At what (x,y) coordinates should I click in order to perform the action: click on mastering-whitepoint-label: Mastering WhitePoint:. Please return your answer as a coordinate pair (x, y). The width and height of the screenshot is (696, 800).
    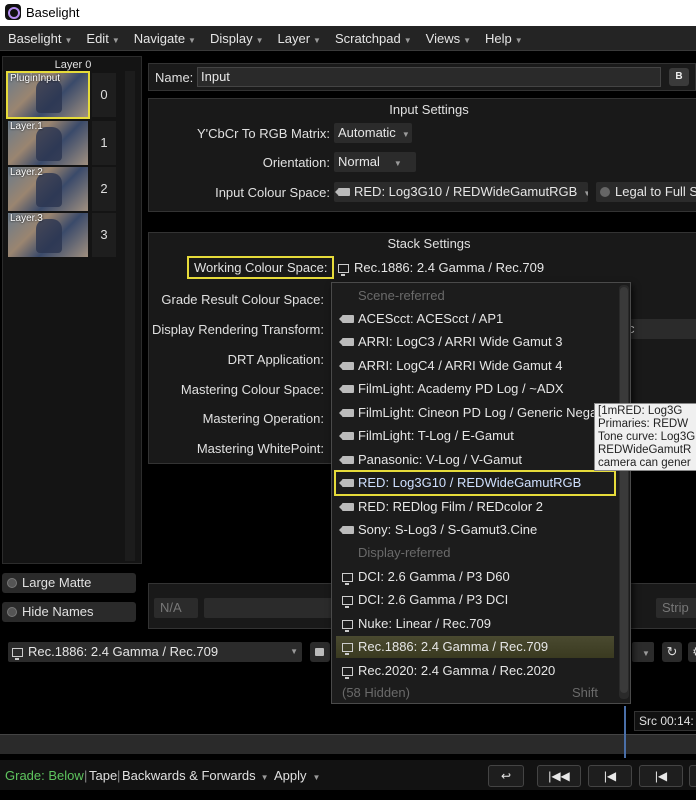
    Looking at the image, I should click on (260, 448).